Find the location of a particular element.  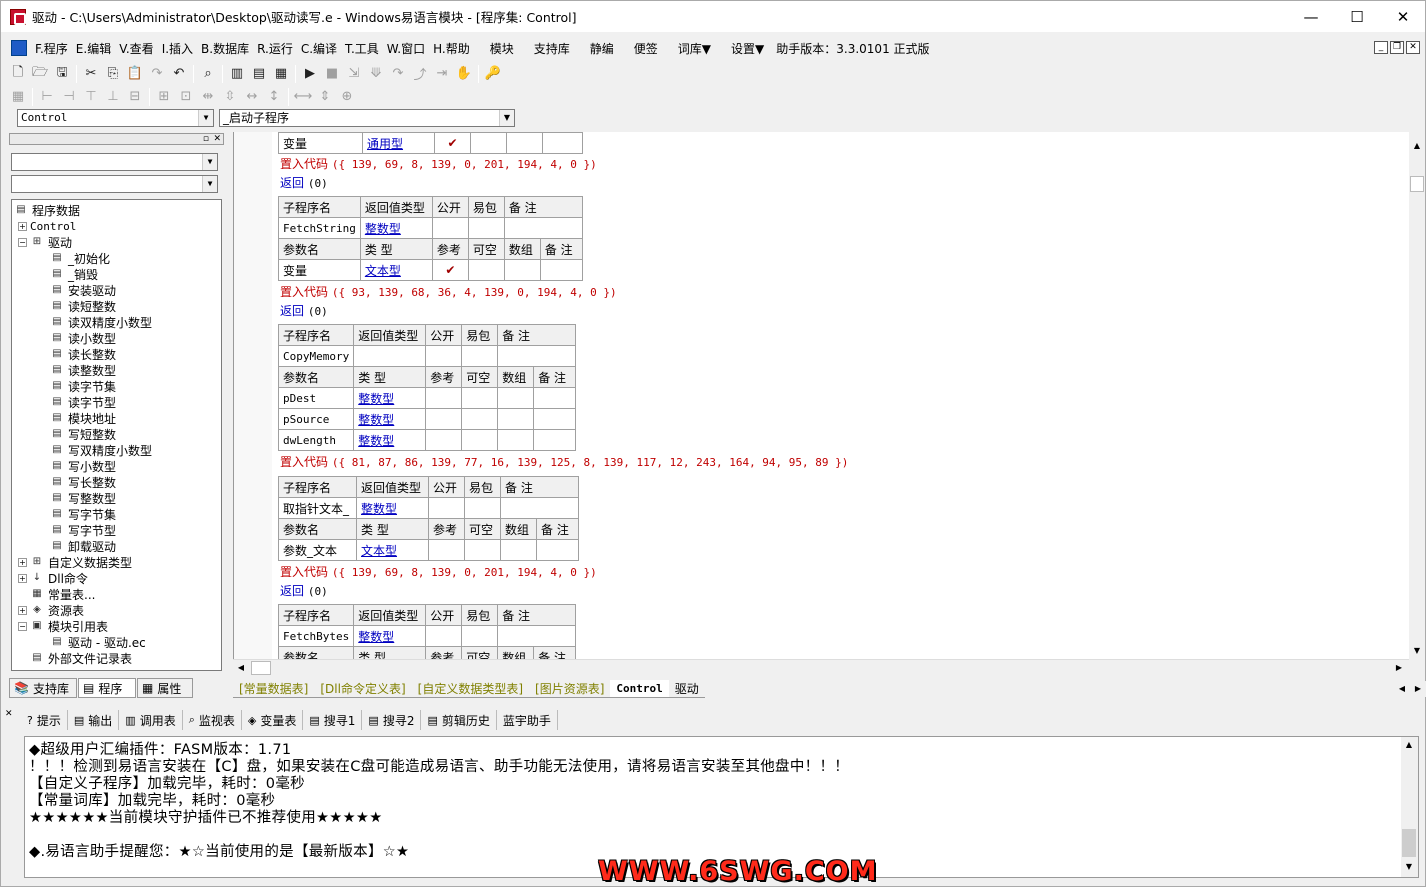

tree-item: ▤ 外部文件记录表 is located at coordinates (75, 658).